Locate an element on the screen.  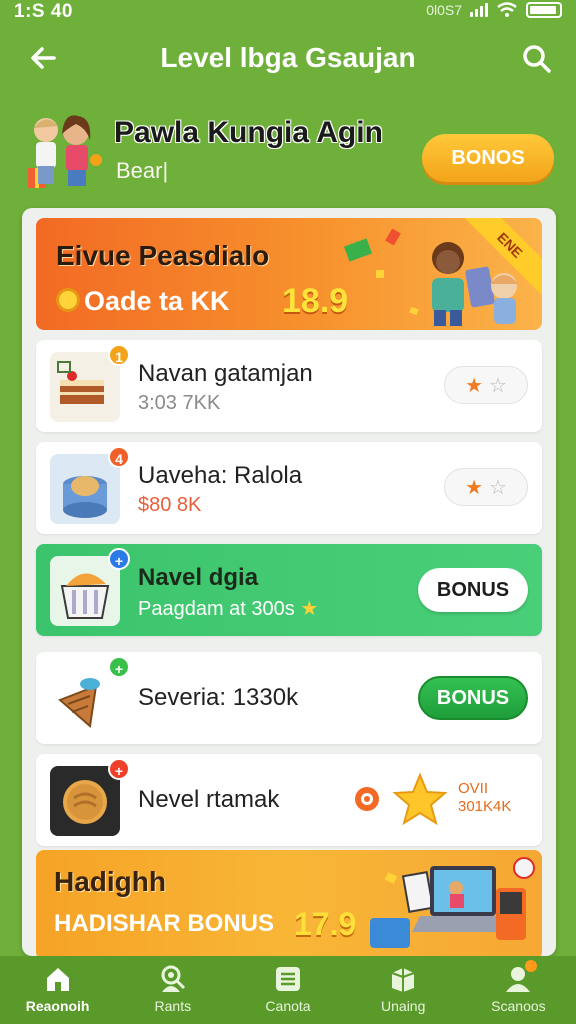
row-title: Navan gatamjan is located at coordinates (225, 373).